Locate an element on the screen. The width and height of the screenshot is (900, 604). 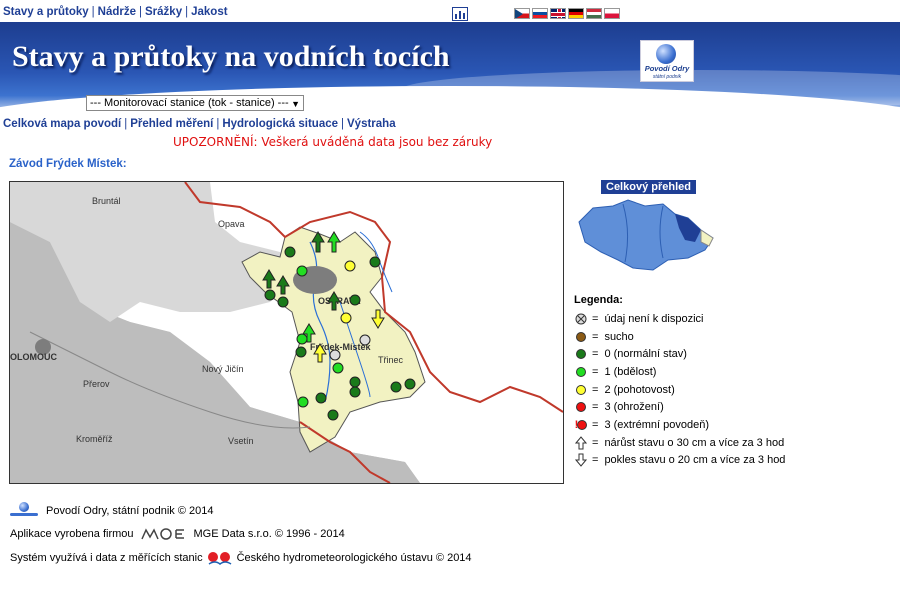
legend-label: sucho is located at coordinates (619, 336).